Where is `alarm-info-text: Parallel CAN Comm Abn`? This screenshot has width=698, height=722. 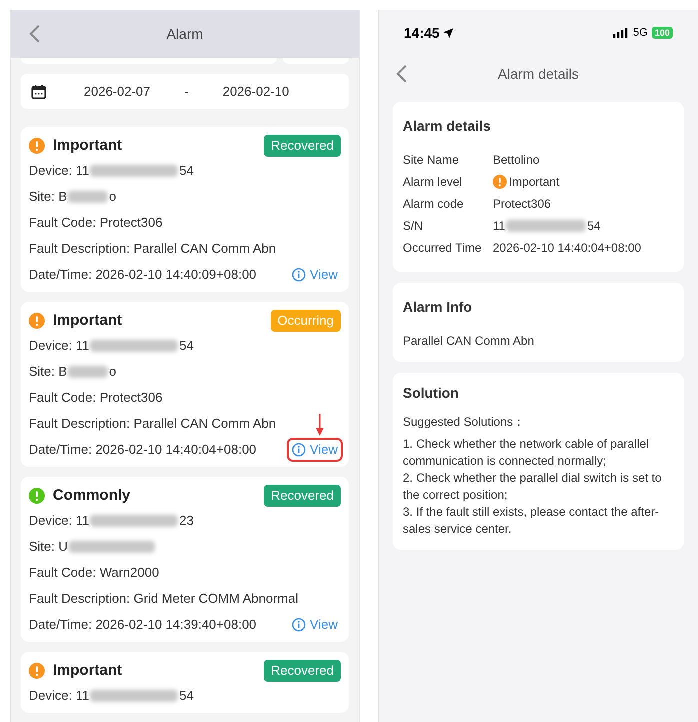 alarm-info-text: Parallel CAN Comm Abn is located at coordinates (469, 341).